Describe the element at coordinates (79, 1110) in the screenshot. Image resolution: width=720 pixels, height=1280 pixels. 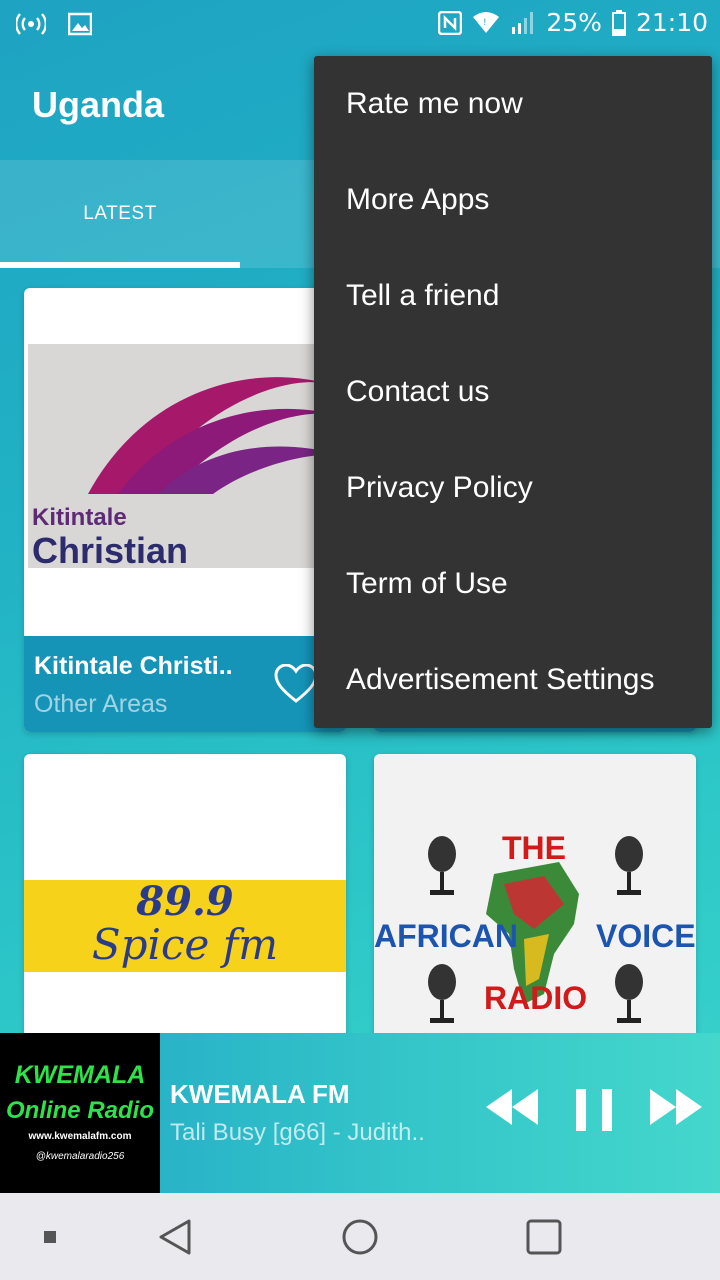
I see `art-text: Online Radio` at that location.